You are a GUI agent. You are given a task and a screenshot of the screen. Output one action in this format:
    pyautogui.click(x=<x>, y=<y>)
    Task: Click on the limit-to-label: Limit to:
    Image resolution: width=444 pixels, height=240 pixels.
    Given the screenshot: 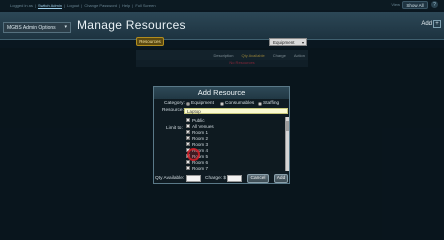 What is the action you would take?
    pyautogui.click(x=174, y=128)
    